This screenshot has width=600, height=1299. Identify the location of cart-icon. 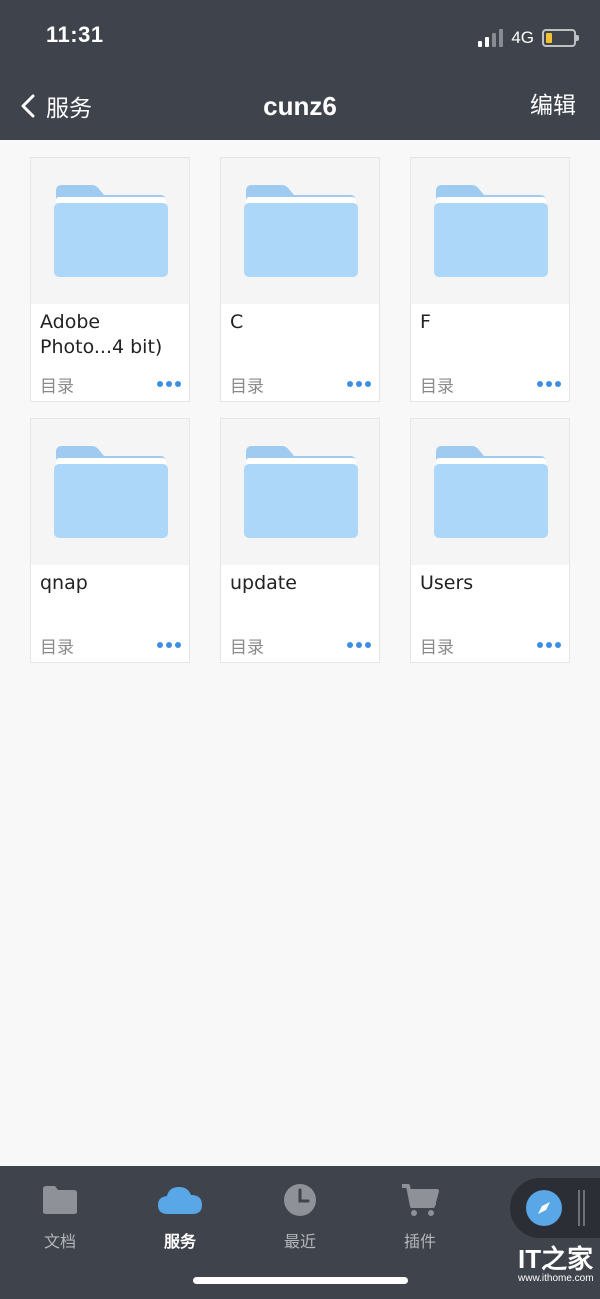
(420, 1200).